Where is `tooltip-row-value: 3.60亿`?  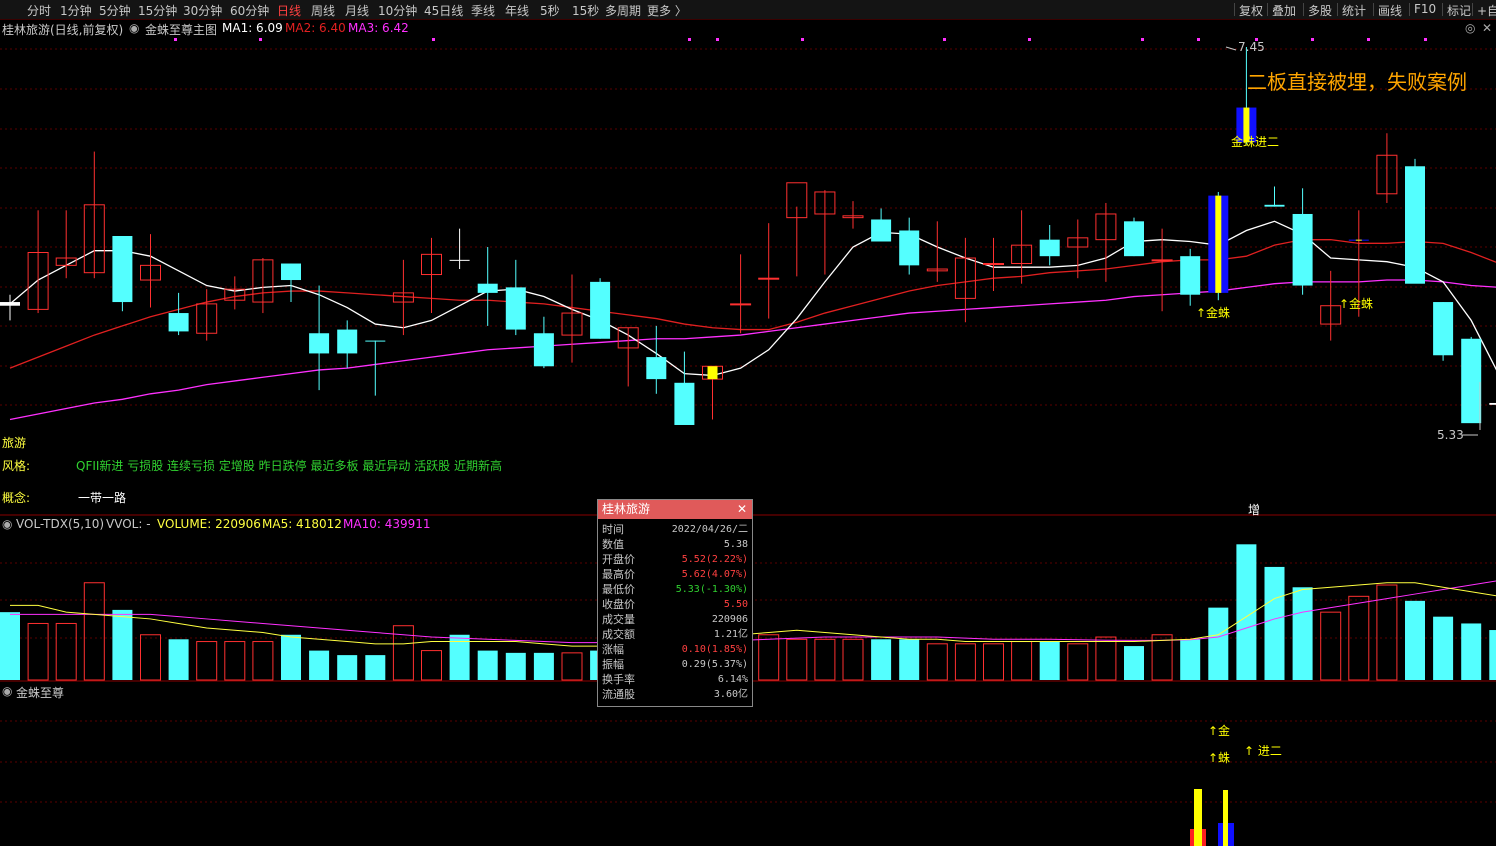
tooltip-row-value: 3.60亿 is located at coordinates (730, 694).